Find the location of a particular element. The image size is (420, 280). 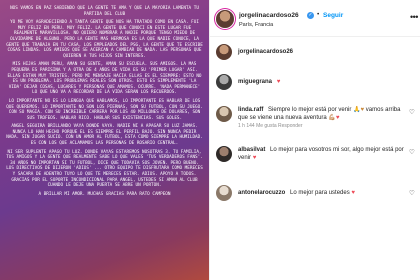

post-location: París, Francia is located at coordinates (256, 25).